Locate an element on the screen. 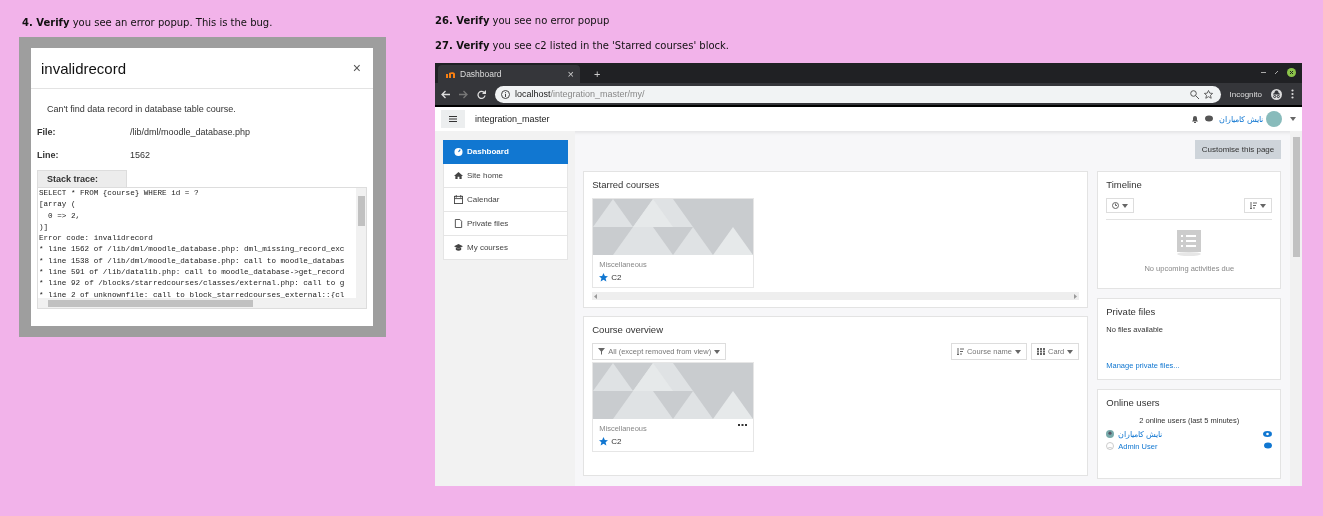 The image size is (1323, 516). close-button: × is located at coordinates (356, 68).